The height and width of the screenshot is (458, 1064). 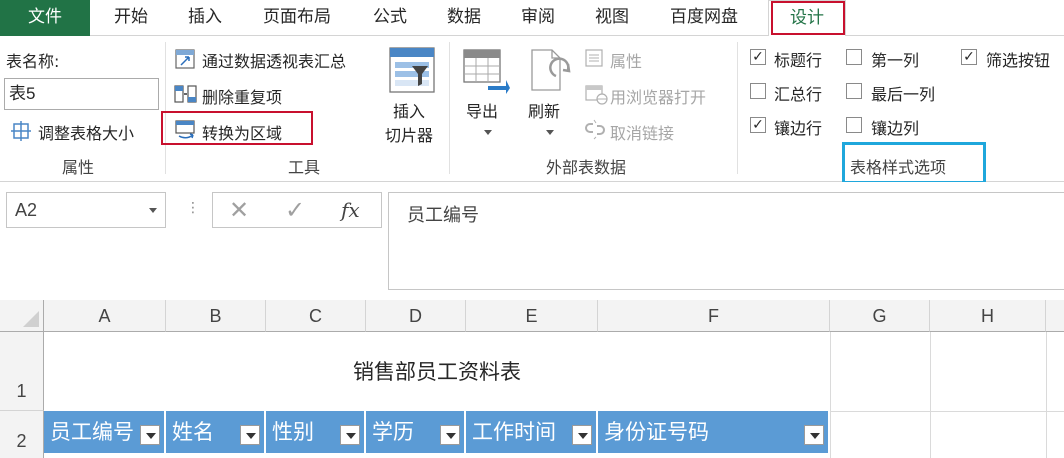 I want to click on convert-to-range-icon, so click(x=186, y=131).